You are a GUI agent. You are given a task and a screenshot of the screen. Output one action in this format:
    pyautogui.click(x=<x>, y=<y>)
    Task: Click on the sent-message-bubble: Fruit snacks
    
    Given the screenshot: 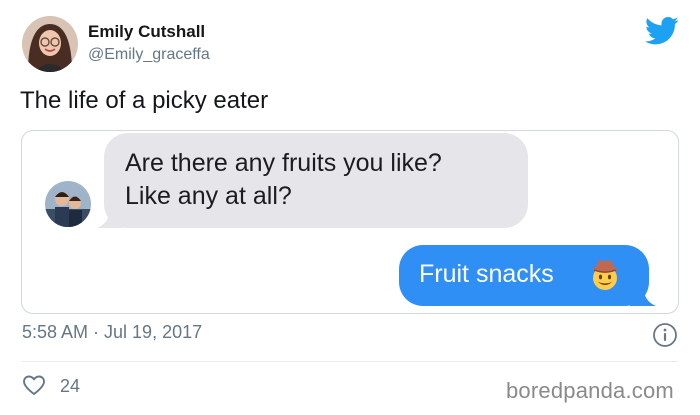 What is the action you would take?
    pyautogui.click(x=527, y=275)
    